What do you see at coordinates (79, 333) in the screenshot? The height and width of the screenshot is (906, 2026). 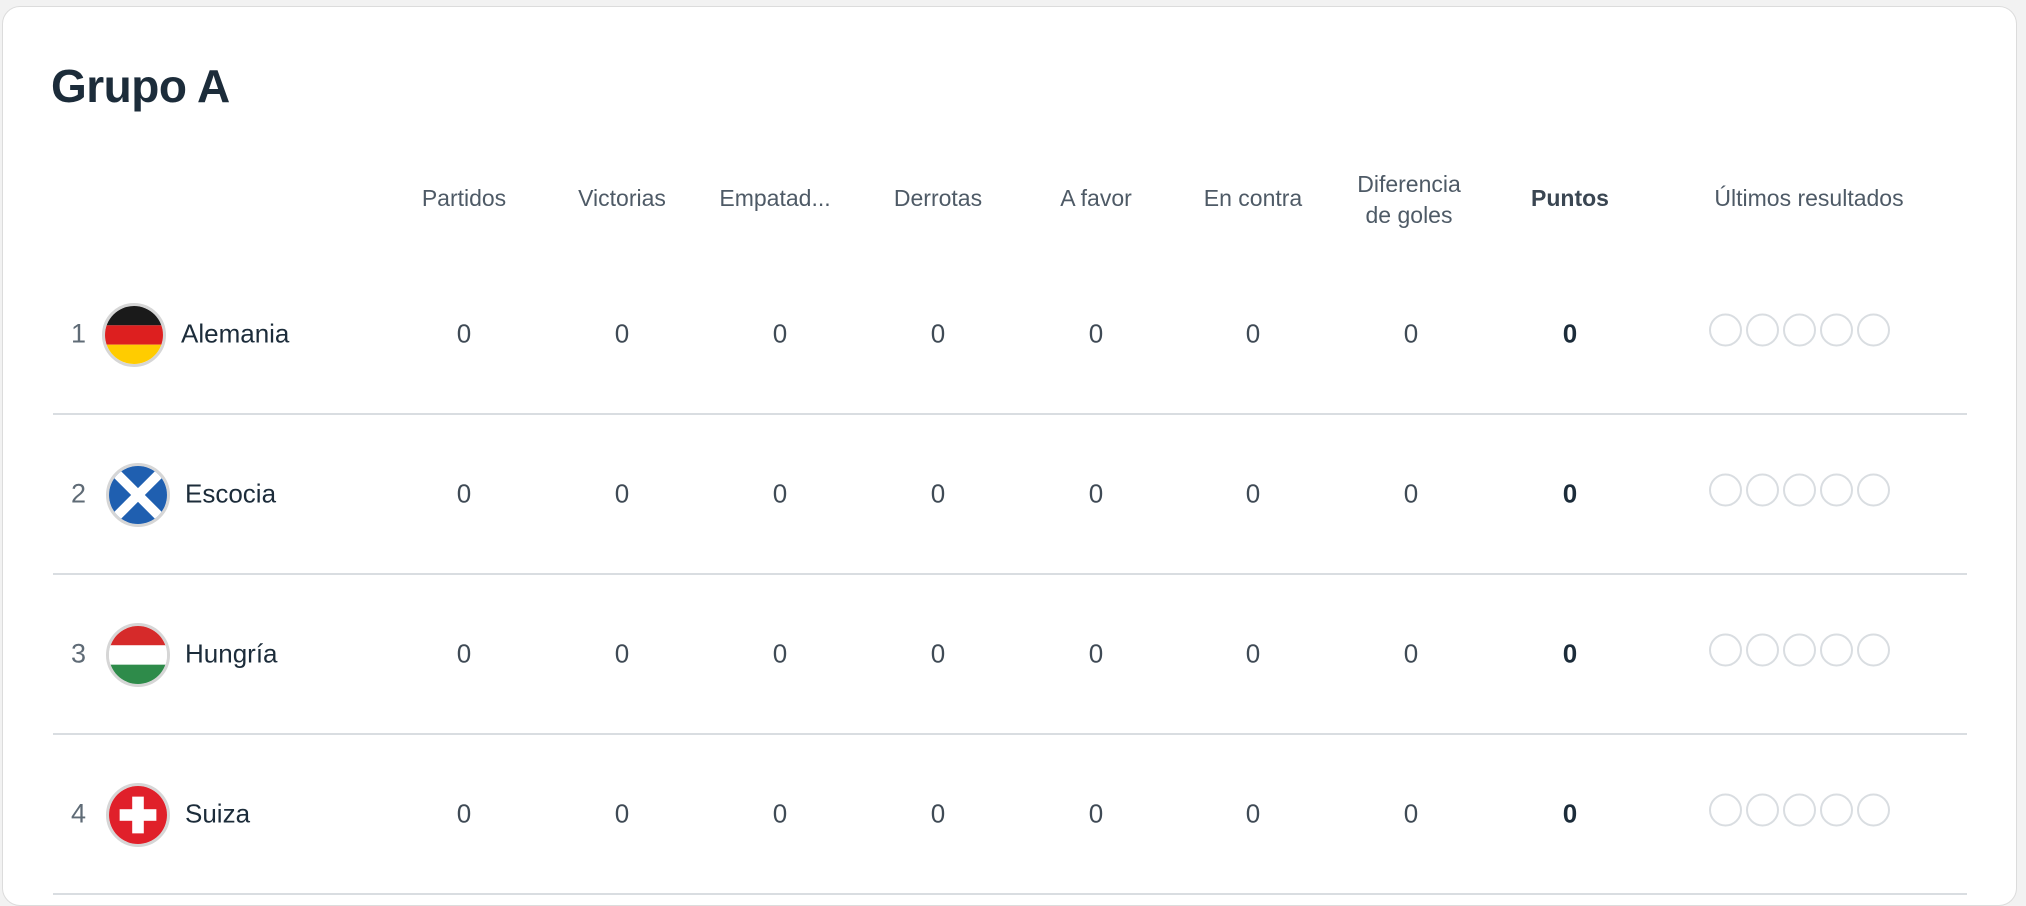 I see `team-position: 1` at bounding box center [79, 333].